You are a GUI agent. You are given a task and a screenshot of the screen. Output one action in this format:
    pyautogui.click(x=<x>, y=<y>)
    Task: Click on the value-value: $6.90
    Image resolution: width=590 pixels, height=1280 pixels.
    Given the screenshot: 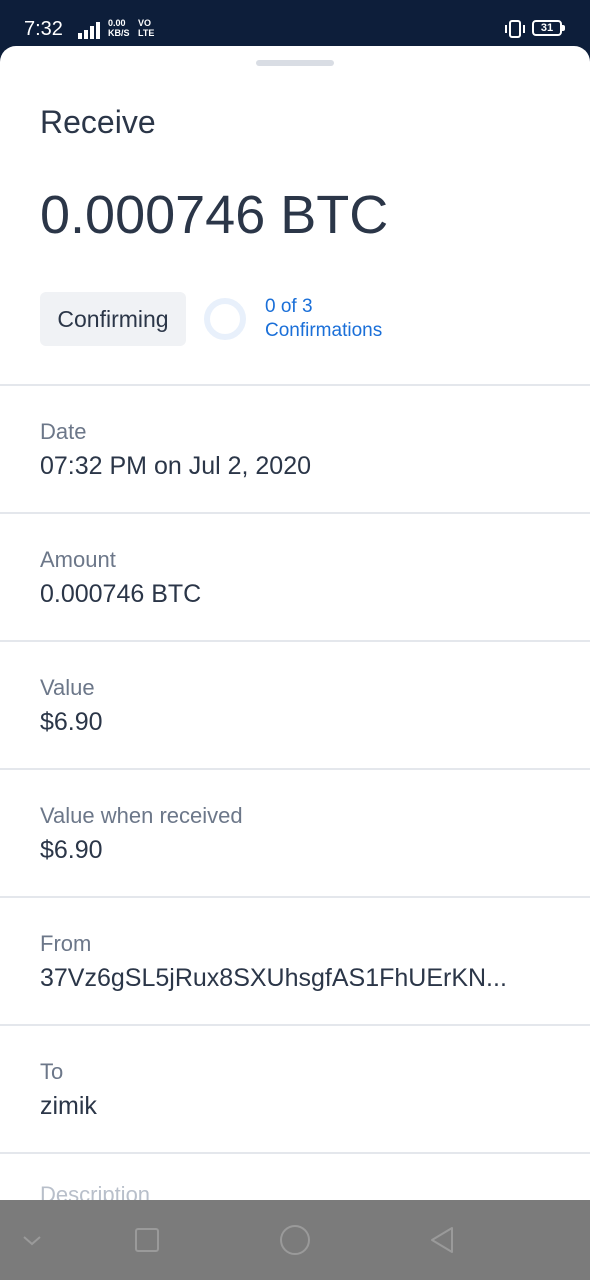 What is the action you would take?
    pyautogui.click(x=71, y=722)
    